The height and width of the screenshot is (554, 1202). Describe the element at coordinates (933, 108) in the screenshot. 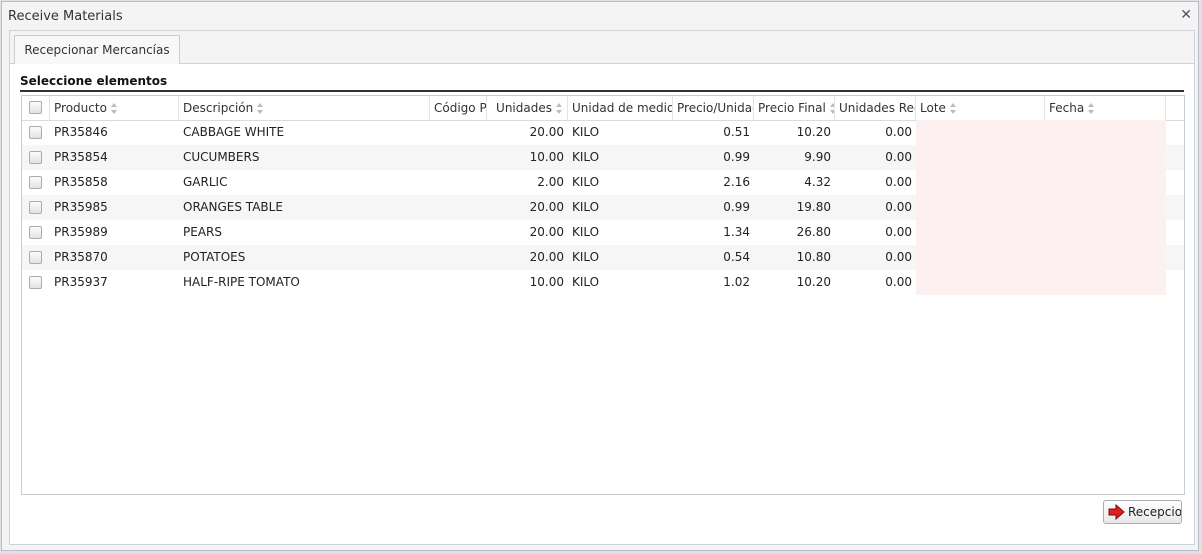

I see `column-header-label: Lote` at that location.